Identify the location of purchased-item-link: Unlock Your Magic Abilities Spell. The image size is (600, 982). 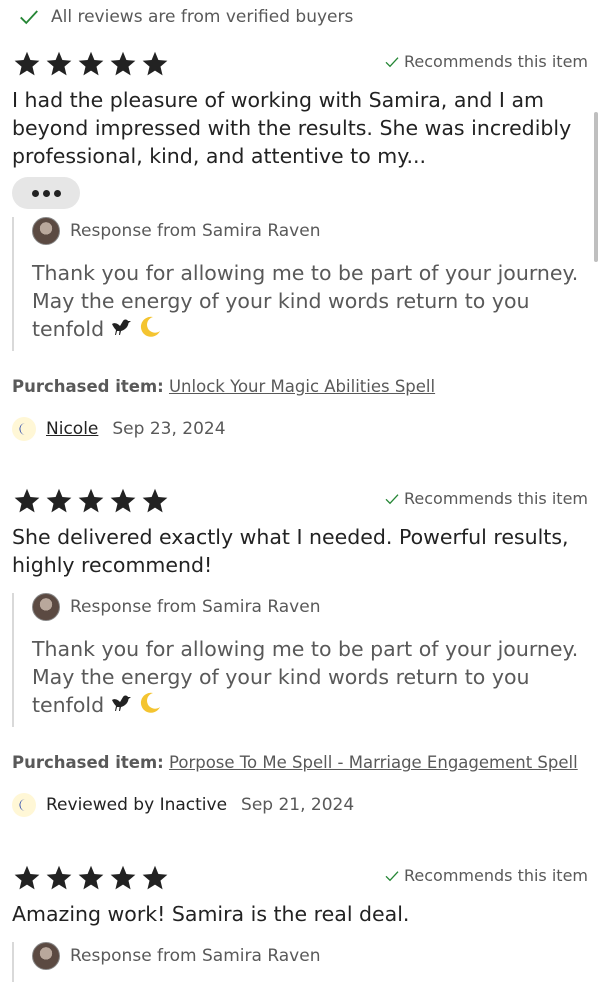
(302, 386).